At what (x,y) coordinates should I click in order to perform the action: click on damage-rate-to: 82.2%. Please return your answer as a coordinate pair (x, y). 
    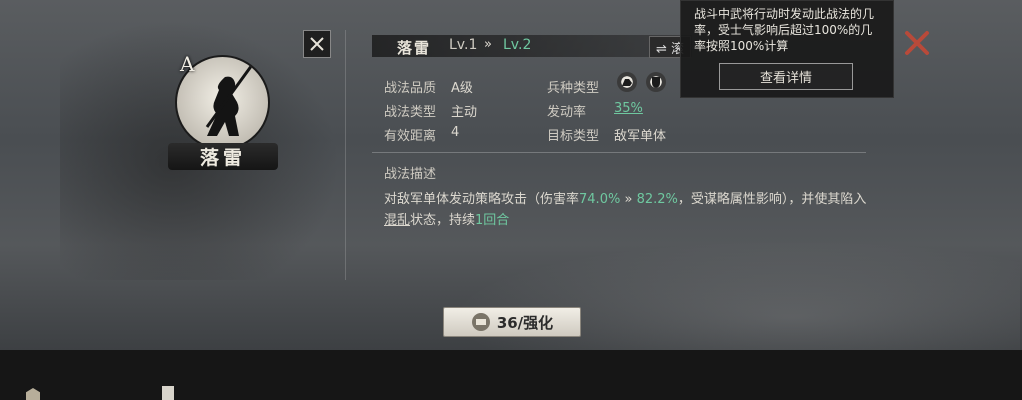
    Looking at the image, I should click on (657, 199).